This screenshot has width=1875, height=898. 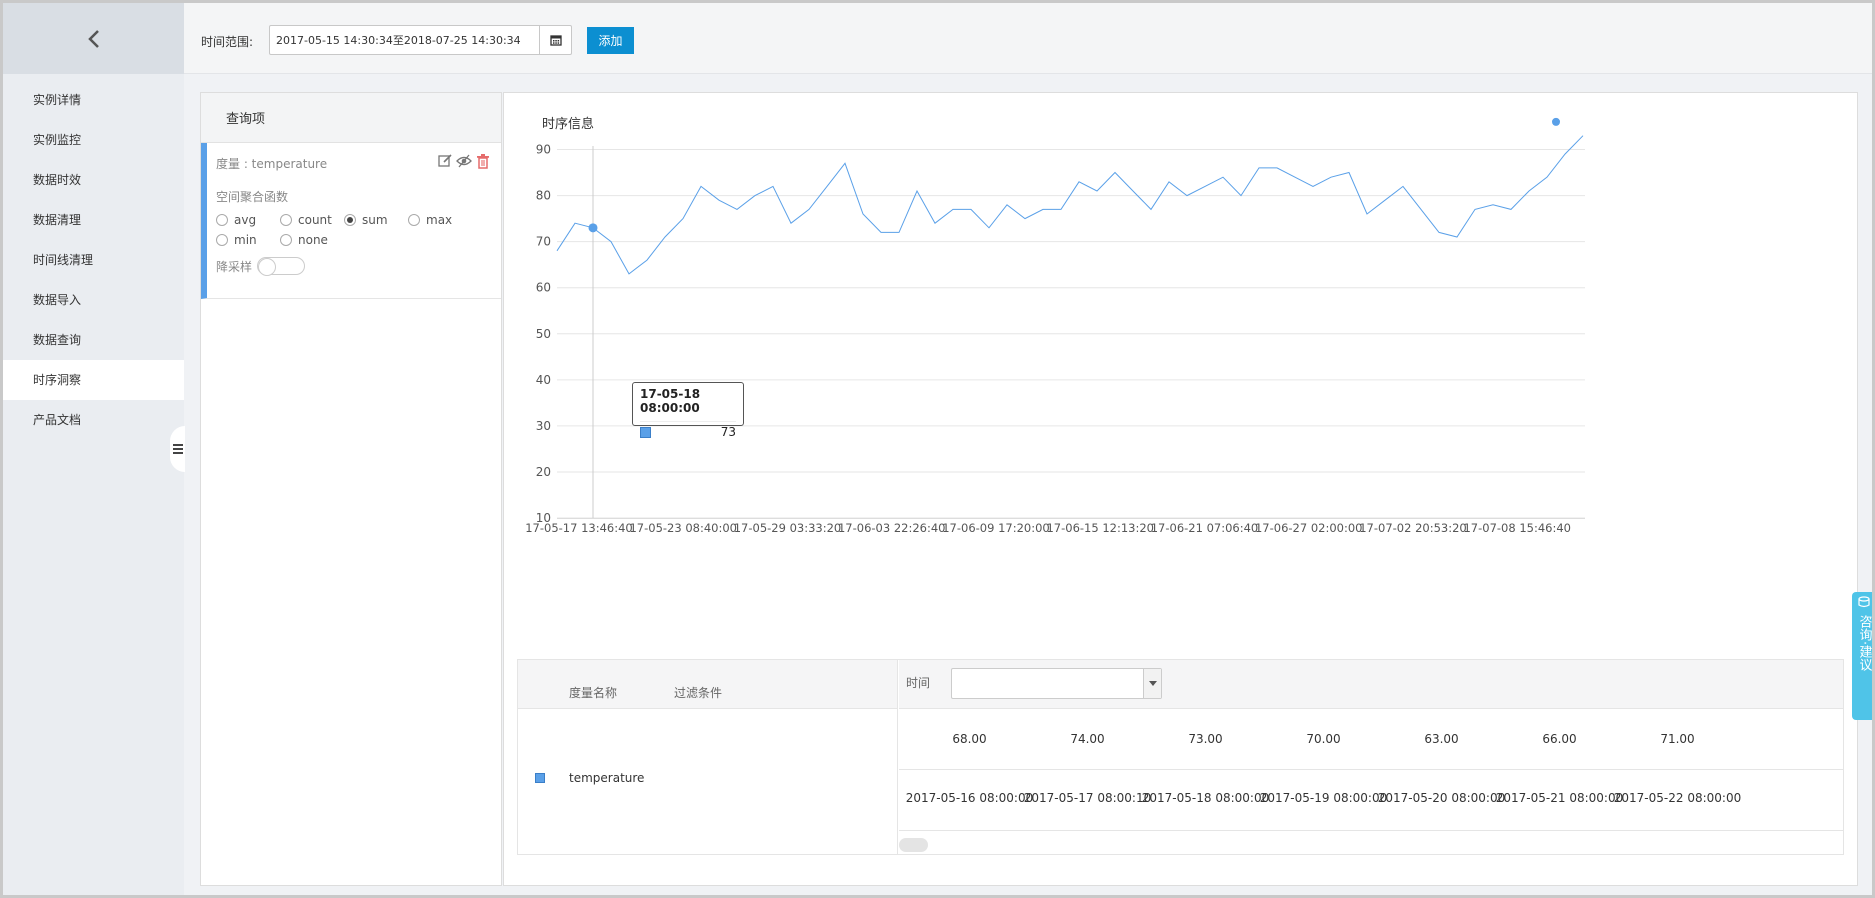 I want to click on y-tick-label: 80, so click(x=543, y=196).